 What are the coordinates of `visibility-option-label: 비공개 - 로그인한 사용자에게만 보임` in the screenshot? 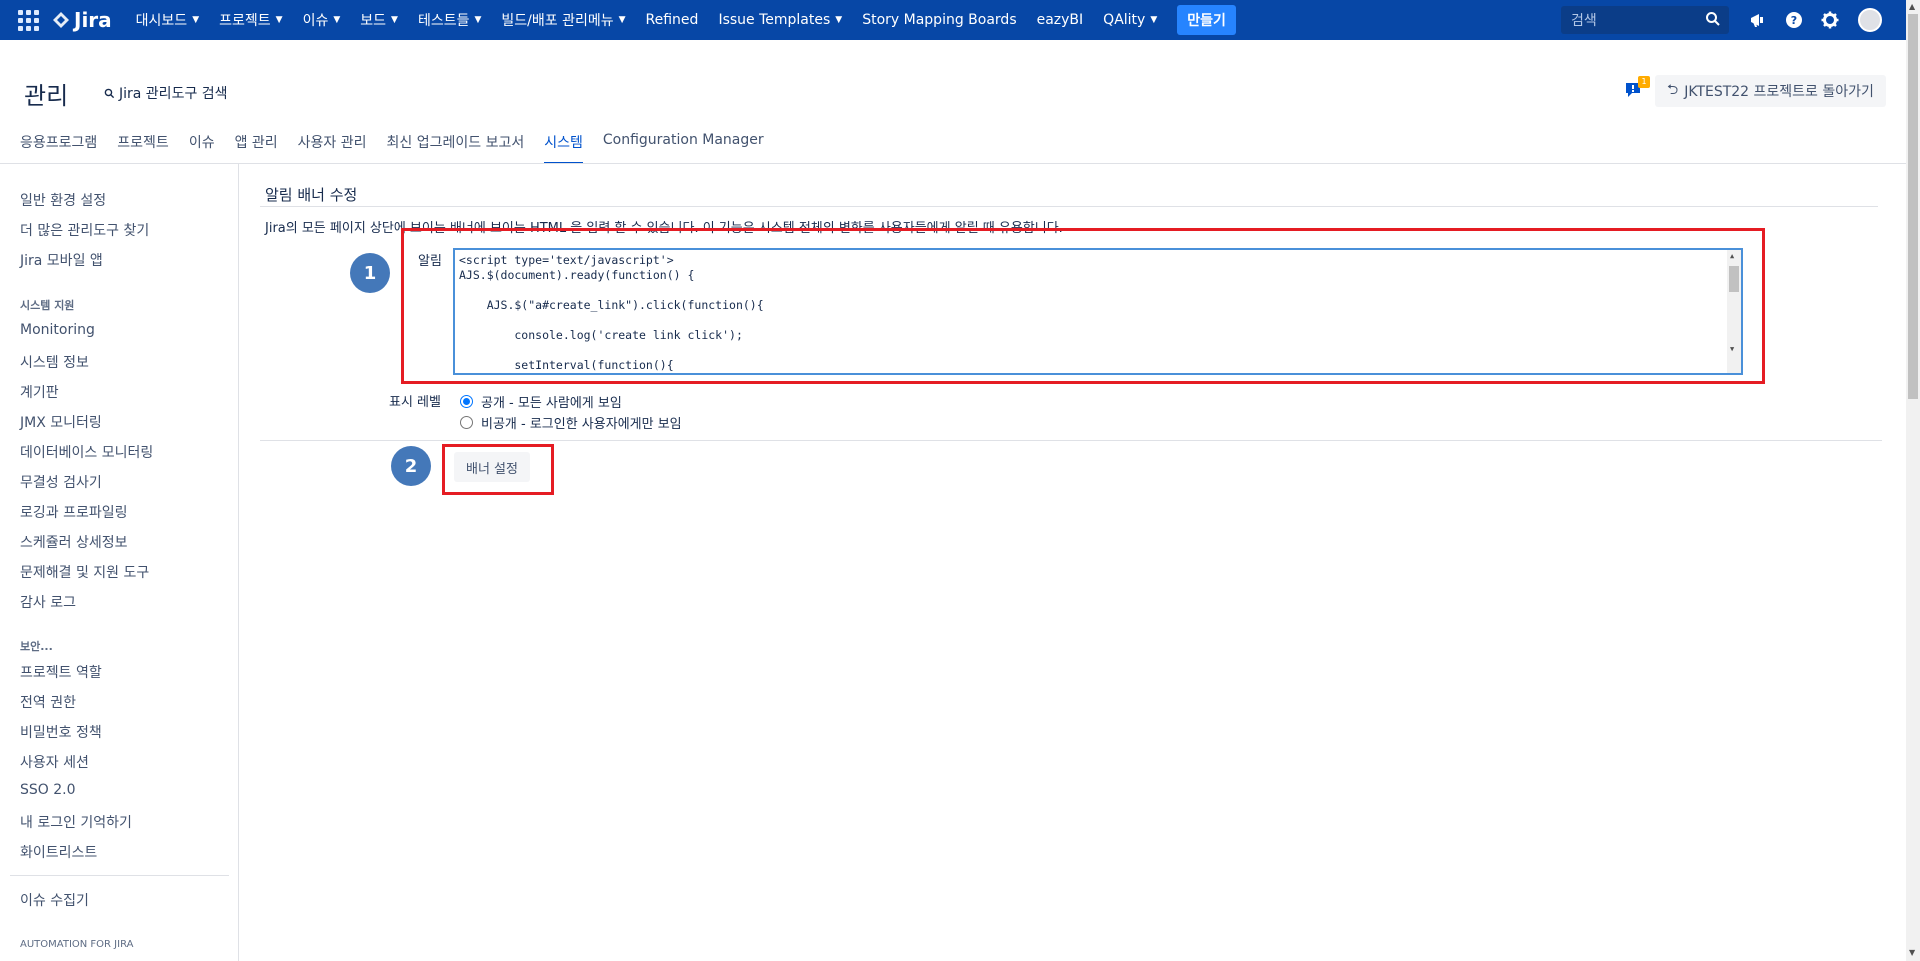 It's located at (581, 424).